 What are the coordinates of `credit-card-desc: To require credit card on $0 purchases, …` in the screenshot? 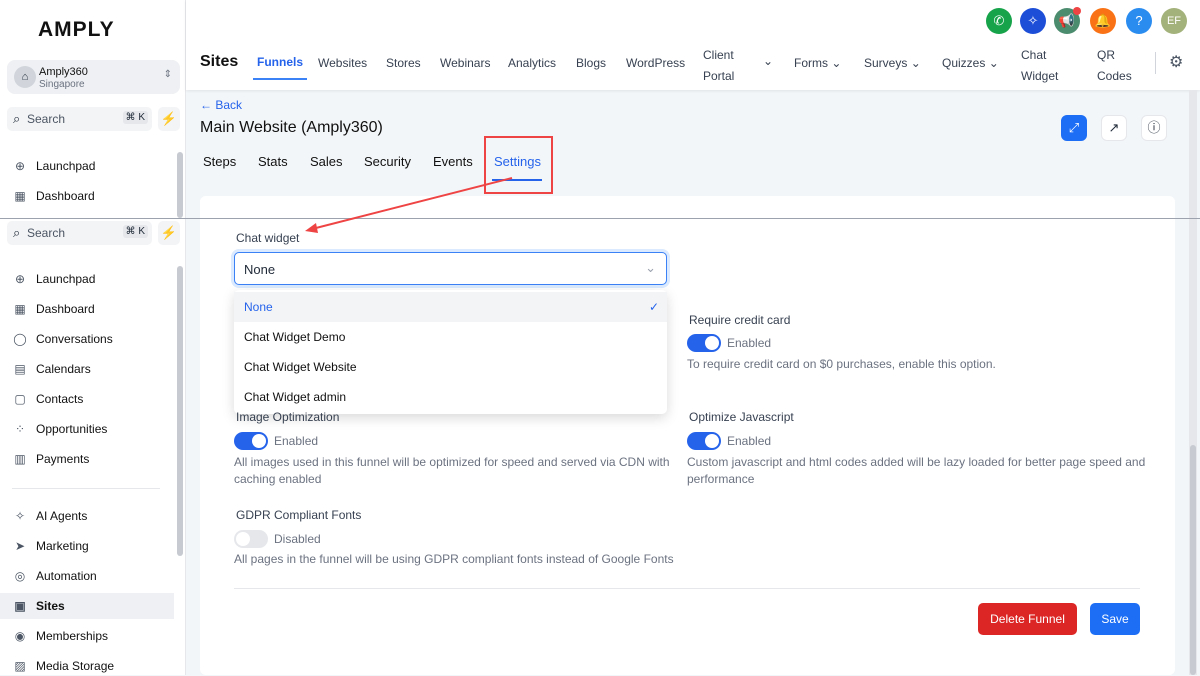 It's located at (841, 364).